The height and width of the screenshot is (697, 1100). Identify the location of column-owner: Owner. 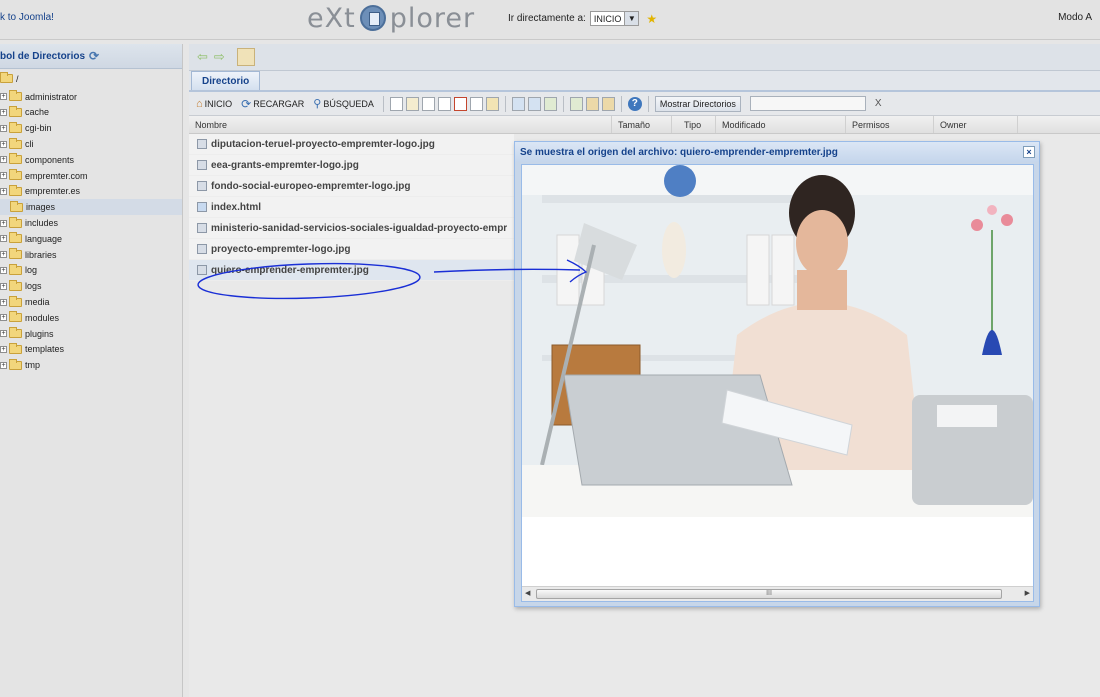
(976, 124).